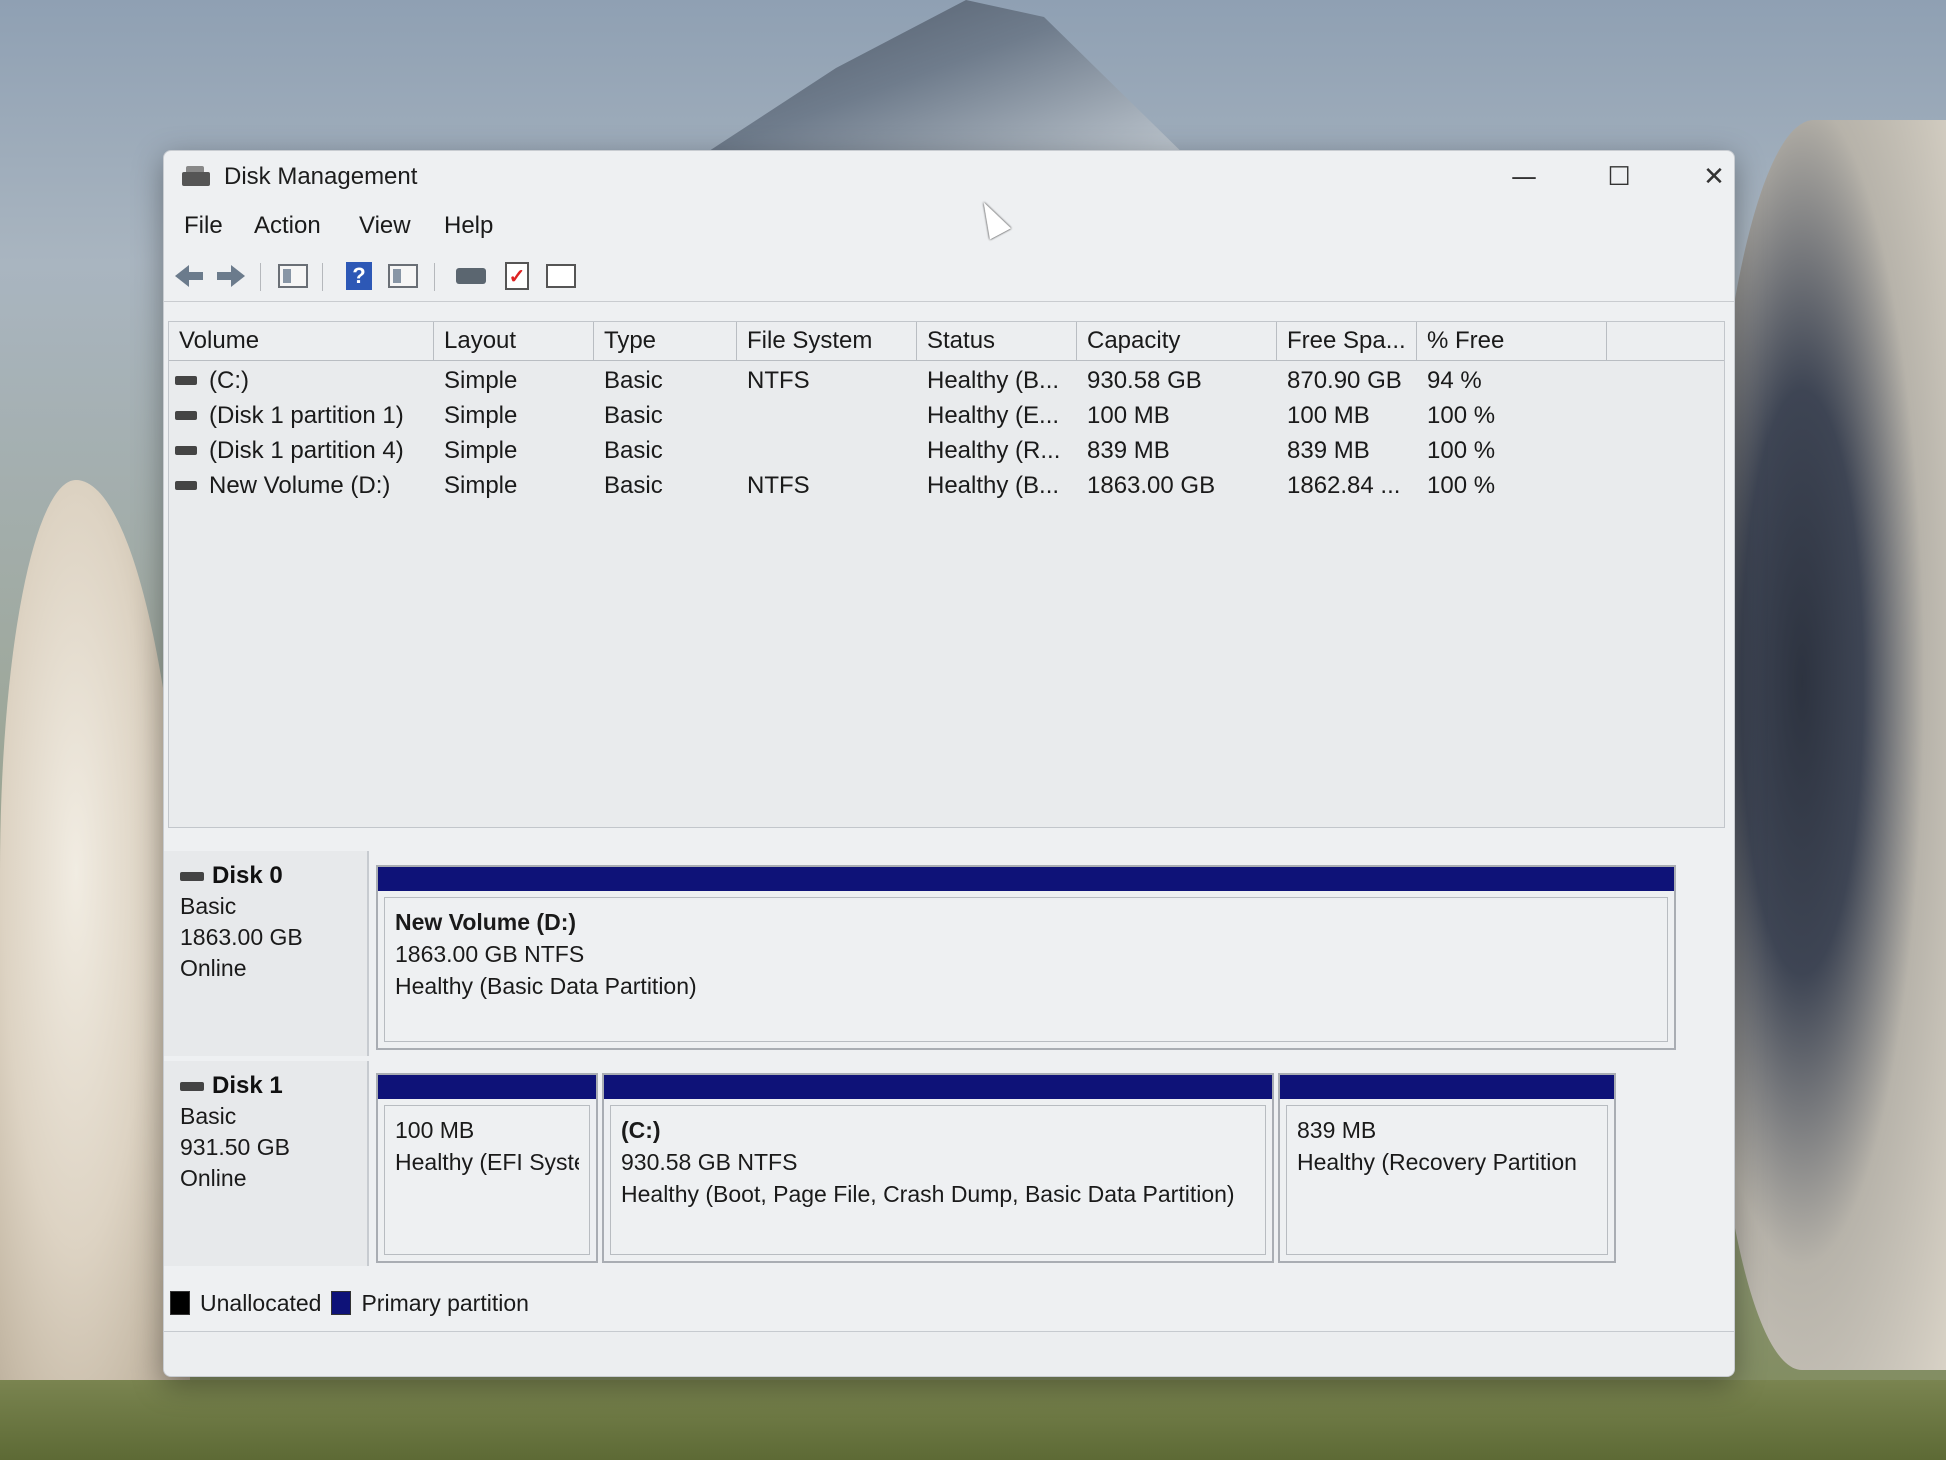 The width and height of the screenshot is (1946, 1460). Describe the element at coordinates (359, 276) in the screenshot. I see `help-icon: ?` at that location.